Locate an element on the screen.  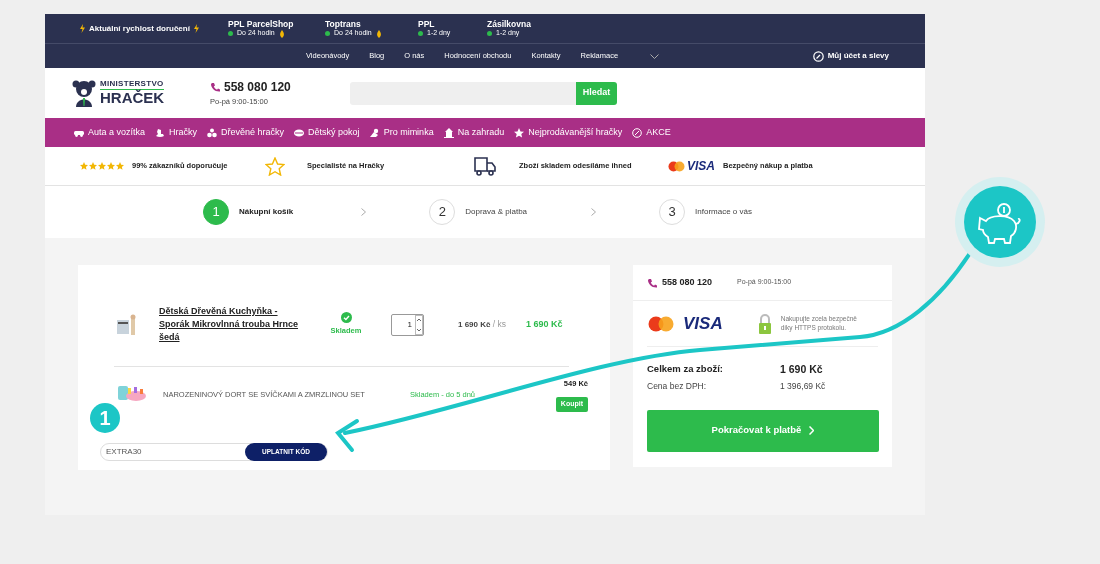
truck-icon is located at coordinates (485, 166).